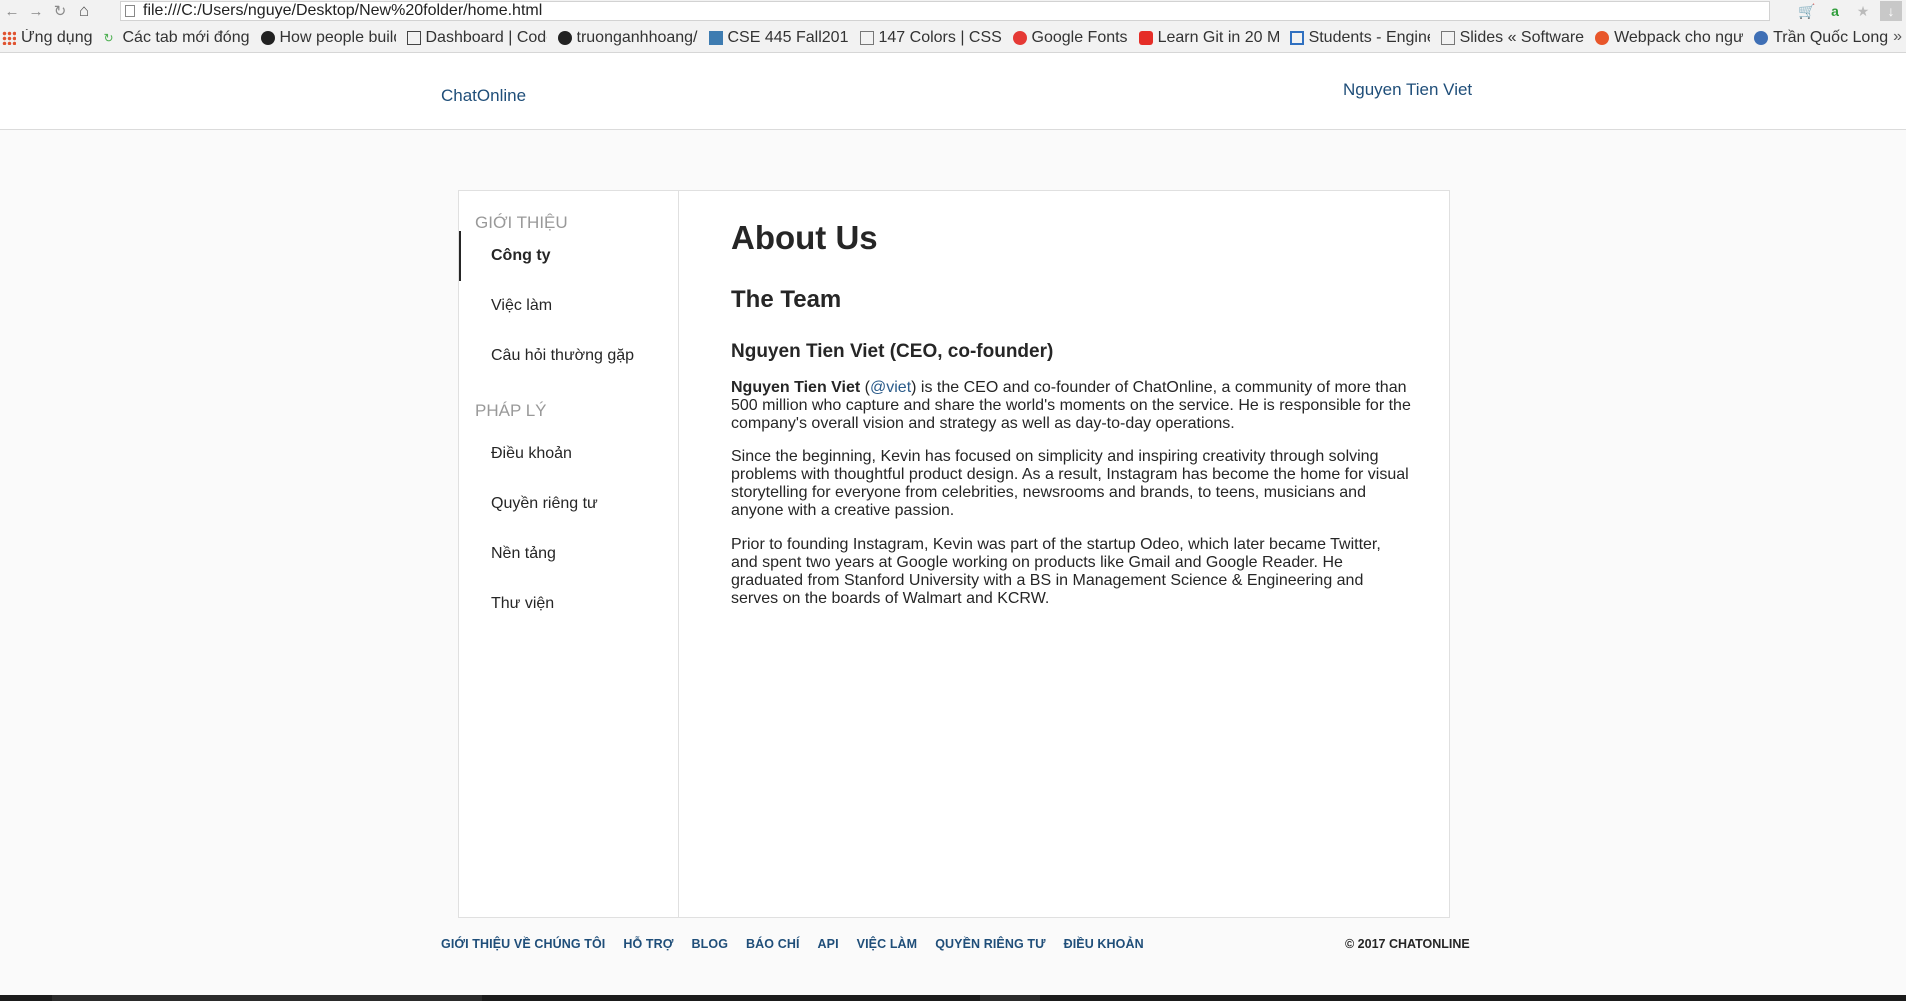 Image resolution: width=1906 pixels, height=1001 pixels. What do you see at coordinates (1208, 38) in the screenshot?
I see `bookmark-learn-git: Learn Git in 20 M` at bounding box center [1208, 38].